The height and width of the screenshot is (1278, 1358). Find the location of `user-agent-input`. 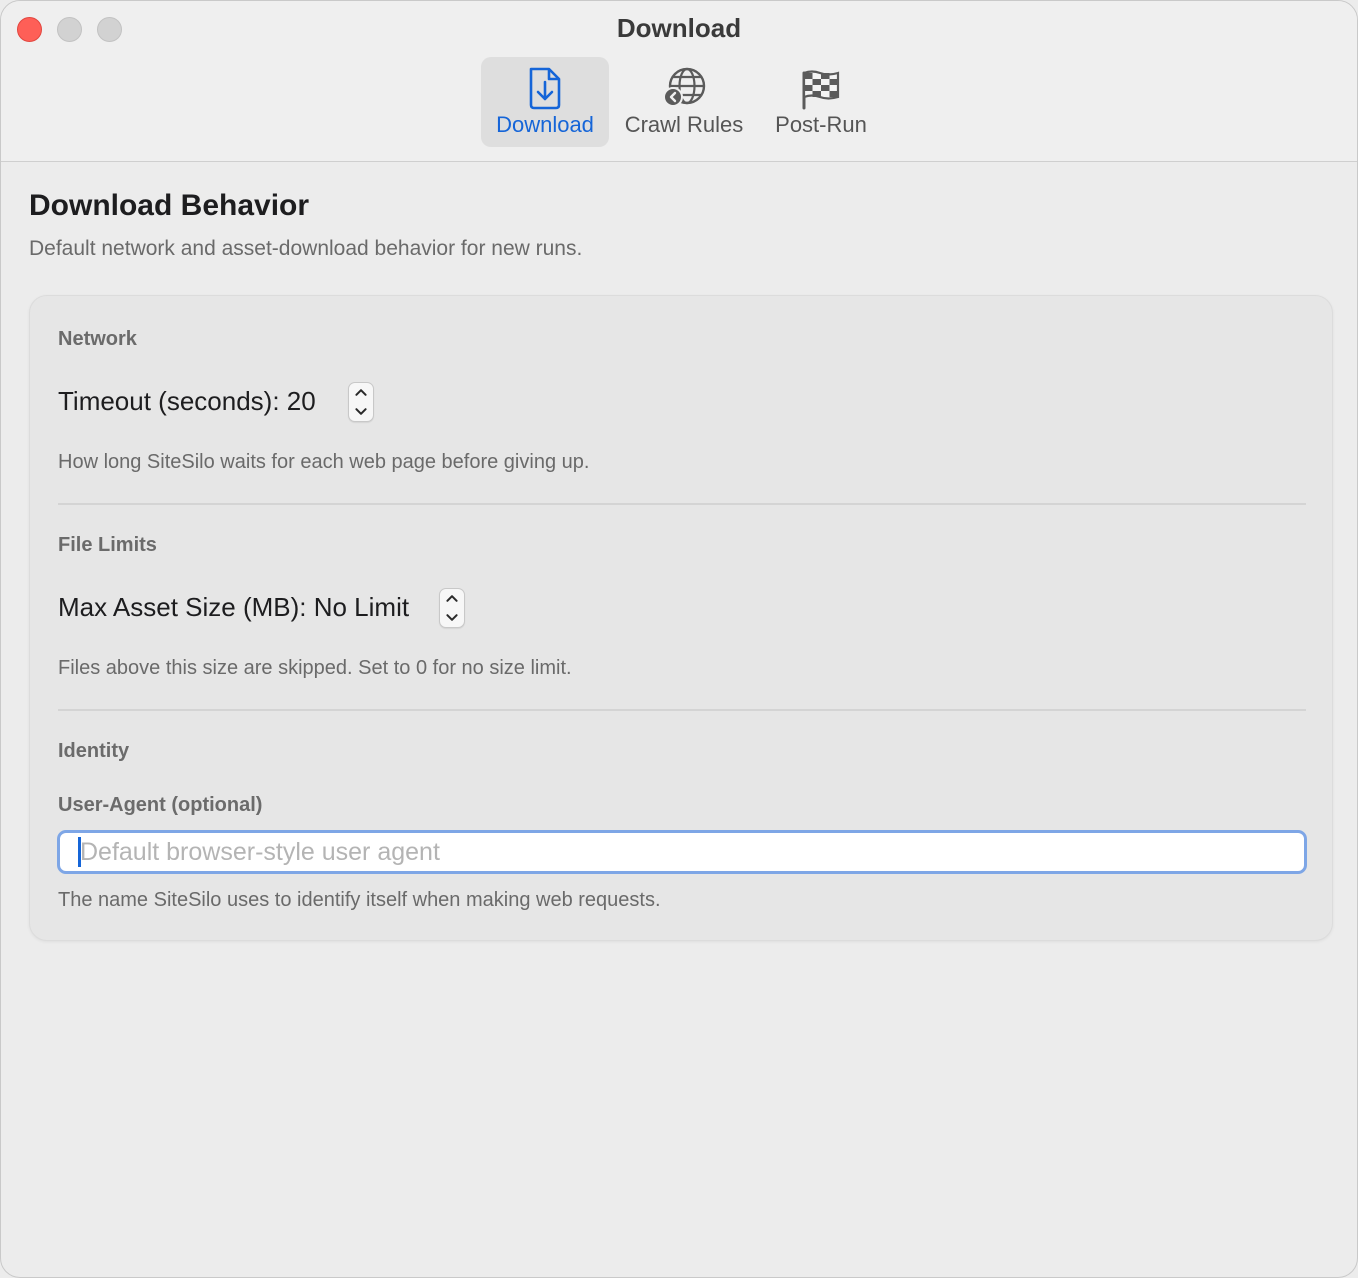

user-agent-input is located at coordinates (682, 852).